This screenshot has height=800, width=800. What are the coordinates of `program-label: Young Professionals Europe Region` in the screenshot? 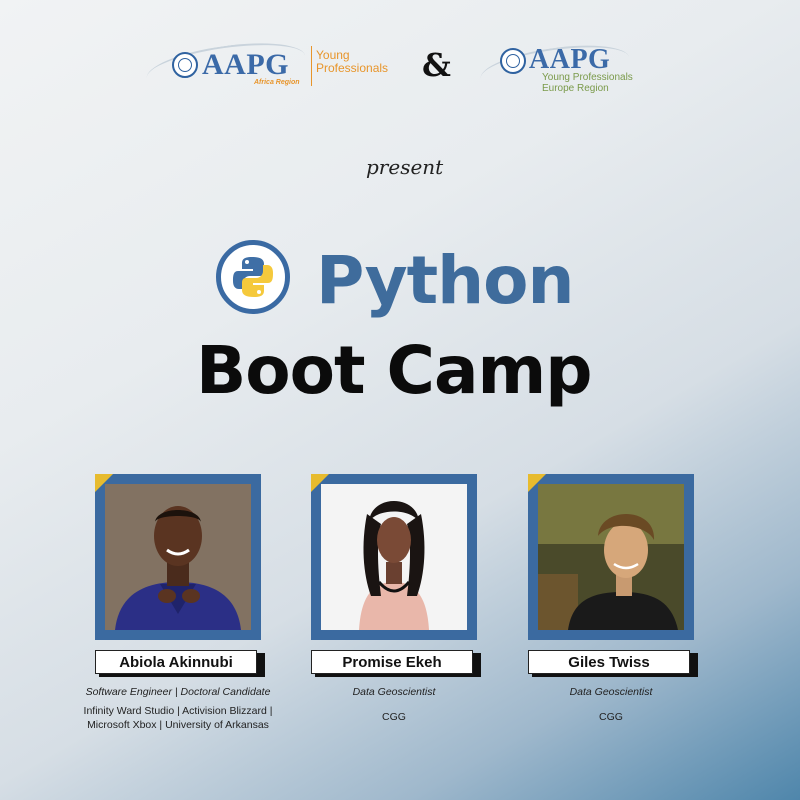 It's located at (587, 83).